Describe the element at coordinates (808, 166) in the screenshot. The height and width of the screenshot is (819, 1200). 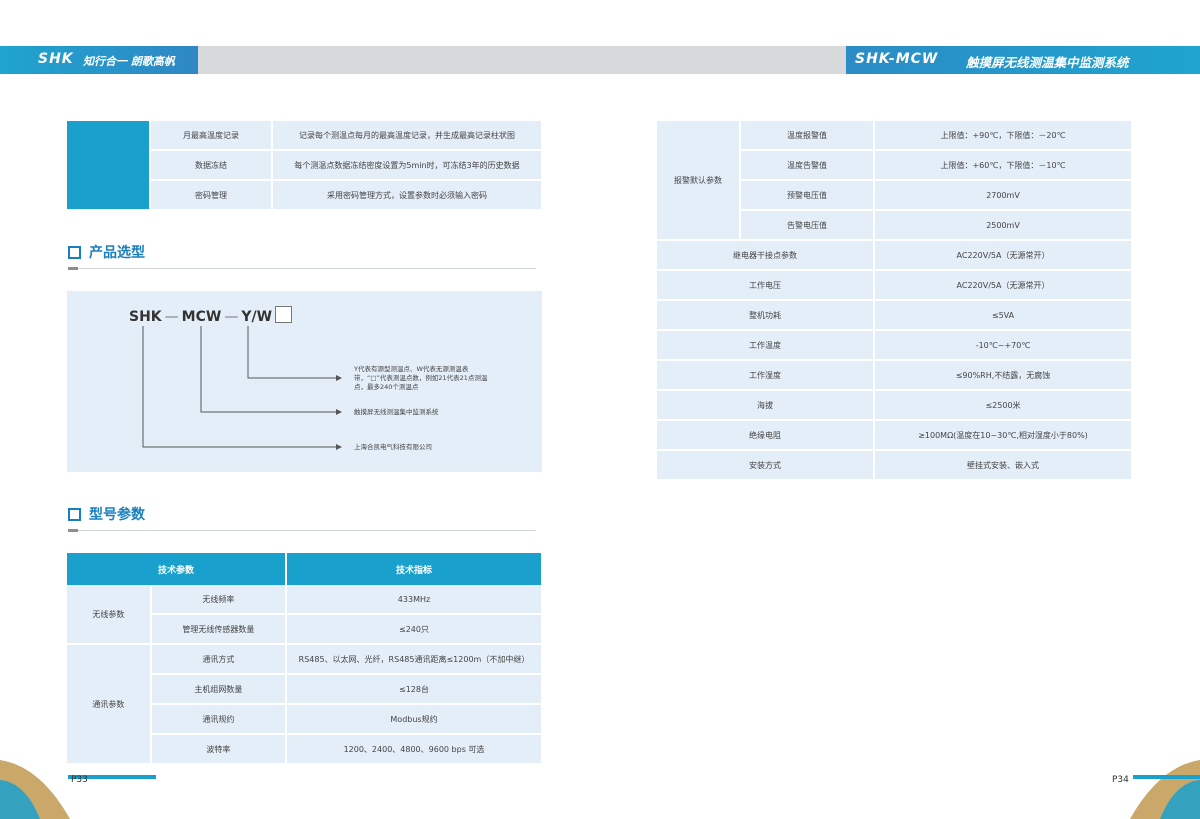
I see `specs-name: 温度告警值` at that location.